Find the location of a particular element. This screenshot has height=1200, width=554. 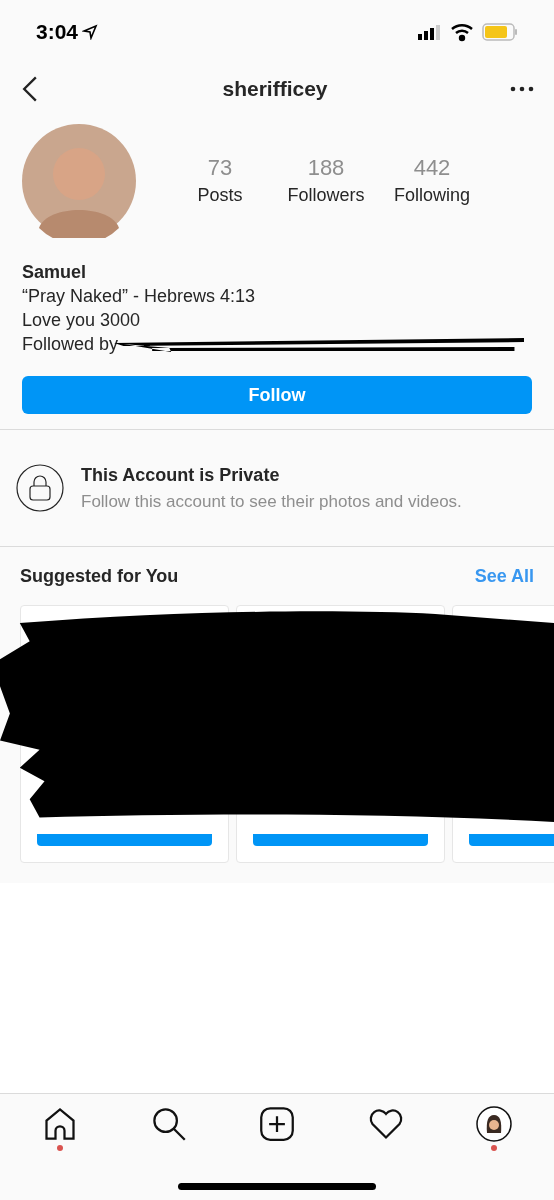

bio-line: Love you 3000 is located at coordinates (82, 320).